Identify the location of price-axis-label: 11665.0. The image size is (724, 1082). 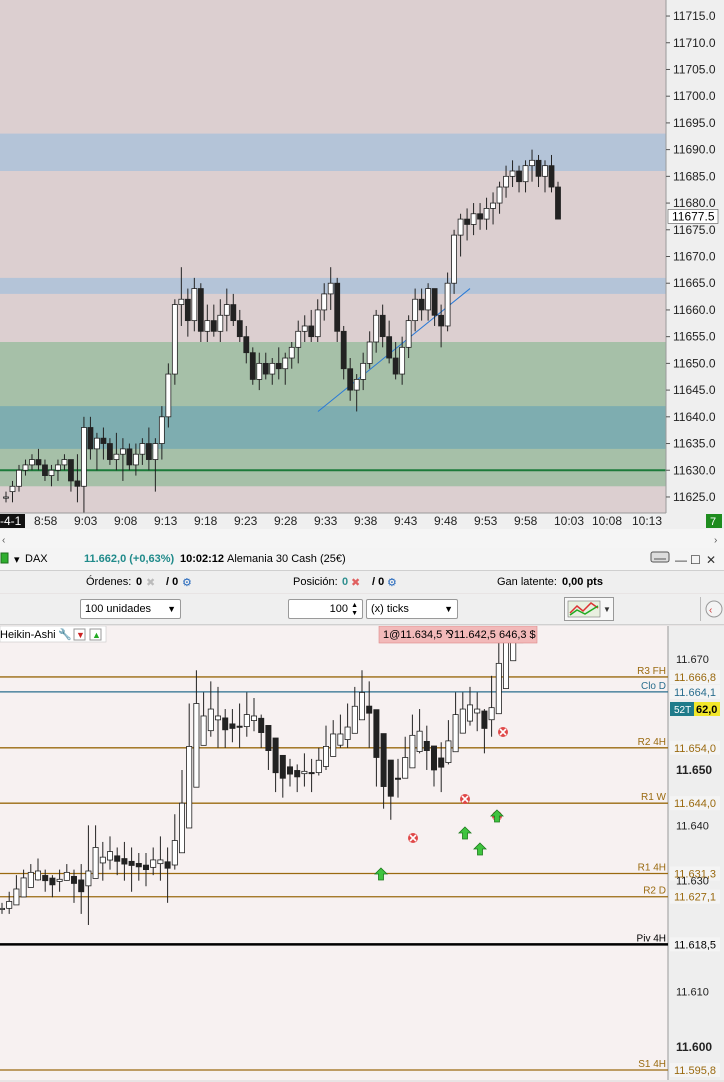
(694, 283).